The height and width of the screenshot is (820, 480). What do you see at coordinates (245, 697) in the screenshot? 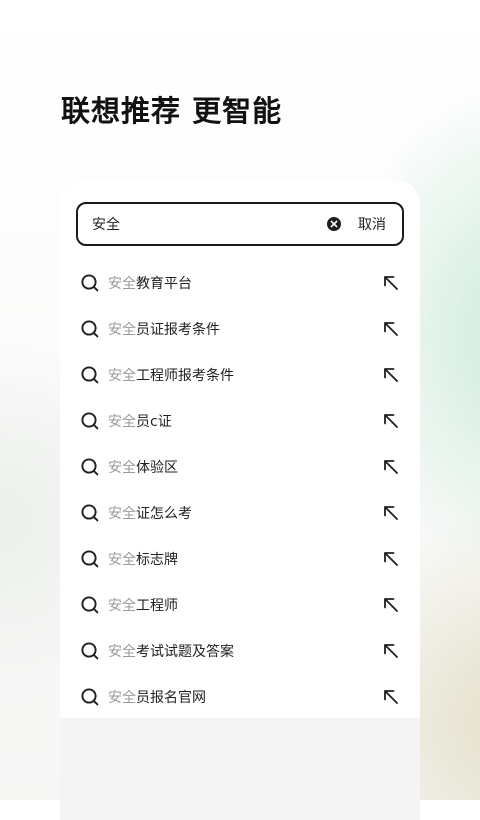
I see `suggestion-text: 安全员报名官网` at bounding box center [245, 697].